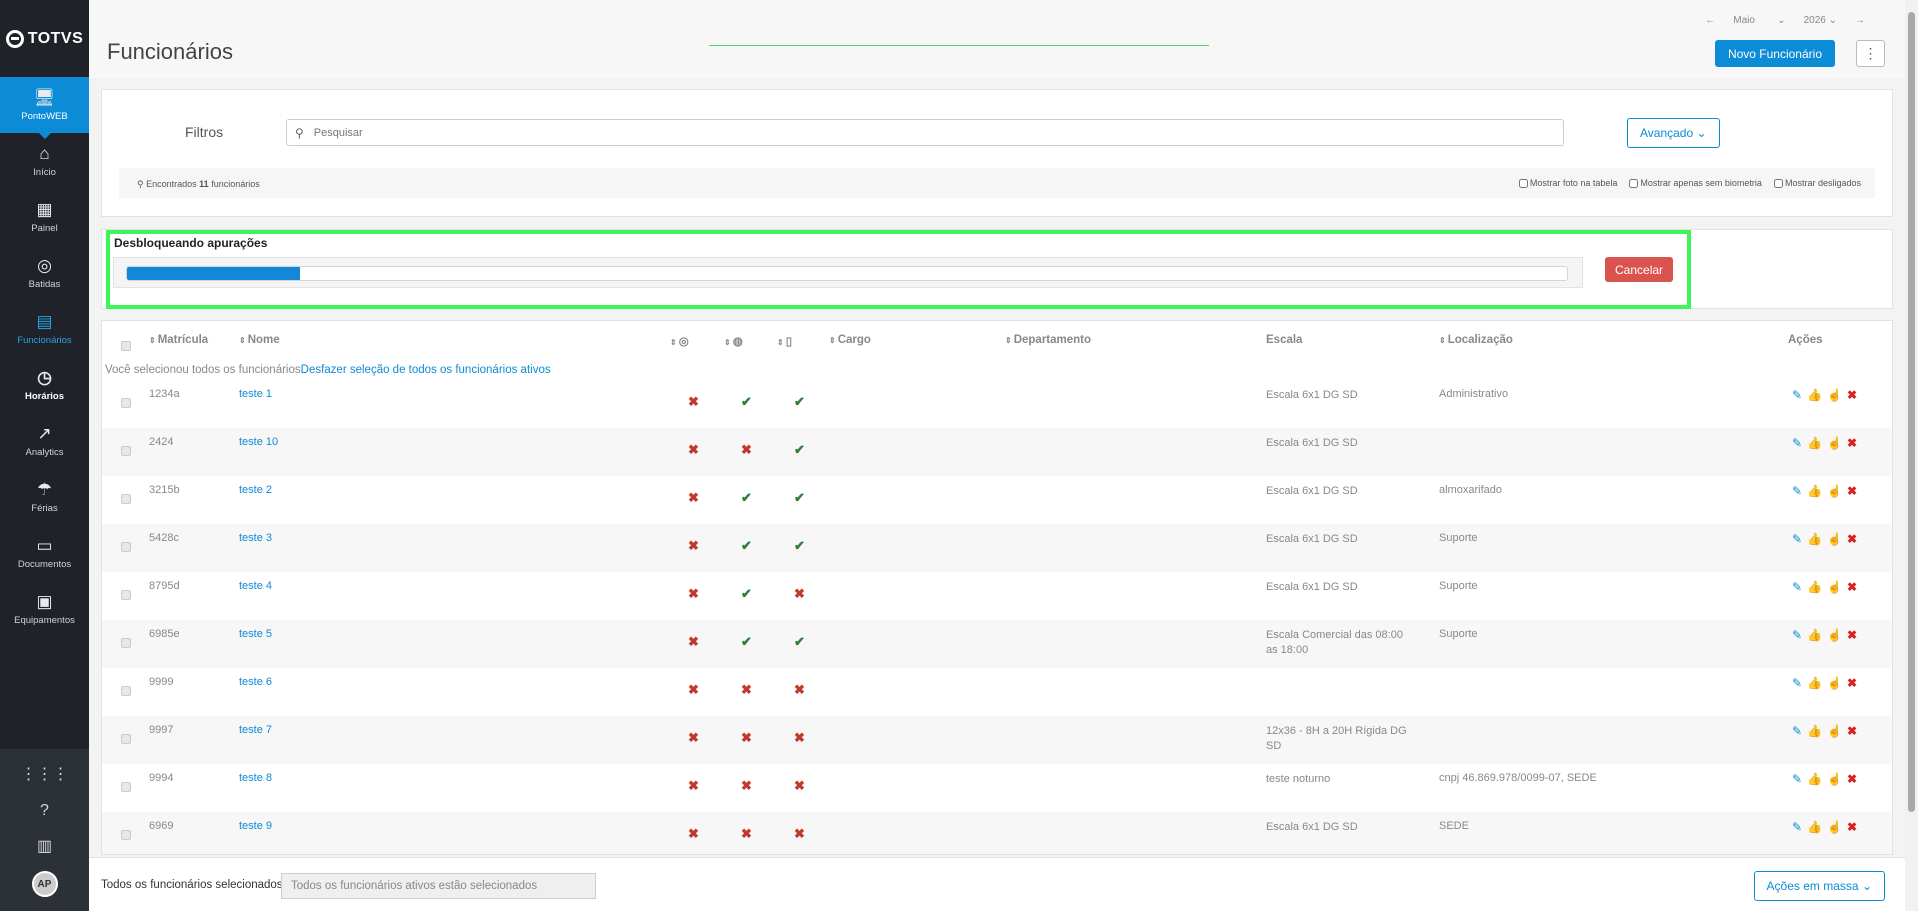 The width and height of the screenshot is (1918, 911). What do you see at coordinates (178, 340) in the screenshot?
I see `col-matricula: ⇕ Matrícula` at bounding box center [178, 340].